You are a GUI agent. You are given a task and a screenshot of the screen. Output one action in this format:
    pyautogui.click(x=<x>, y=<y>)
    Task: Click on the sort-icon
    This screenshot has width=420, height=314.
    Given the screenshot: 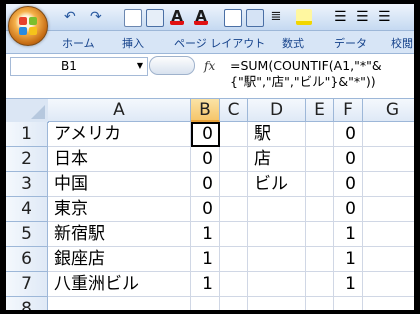 What is the action you would take?
    pyautogui.click(x=255, y=18)
    